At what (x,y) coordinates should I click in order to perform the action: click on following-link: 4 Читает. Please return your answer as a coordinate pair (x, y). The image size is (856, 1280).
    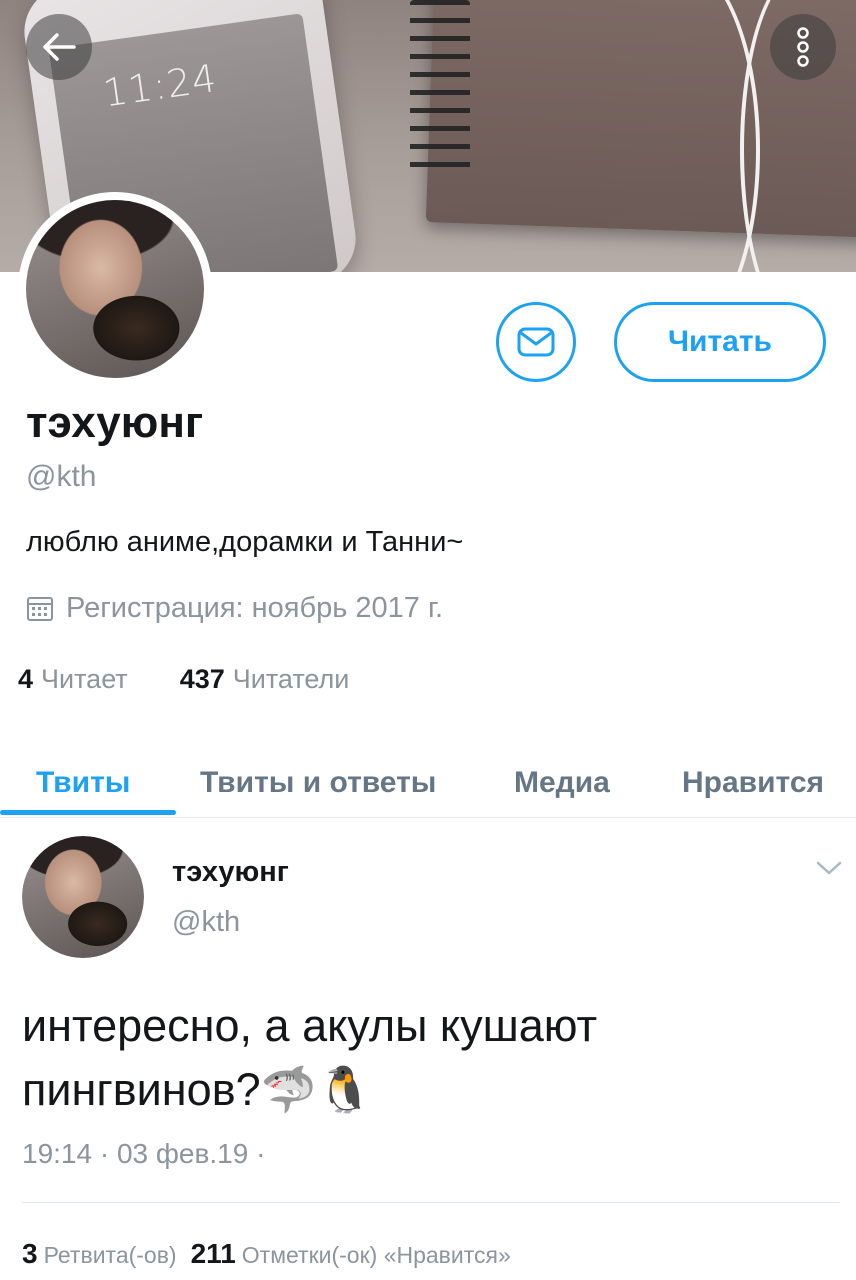
    Looking at the image, I should click on (73, 679).